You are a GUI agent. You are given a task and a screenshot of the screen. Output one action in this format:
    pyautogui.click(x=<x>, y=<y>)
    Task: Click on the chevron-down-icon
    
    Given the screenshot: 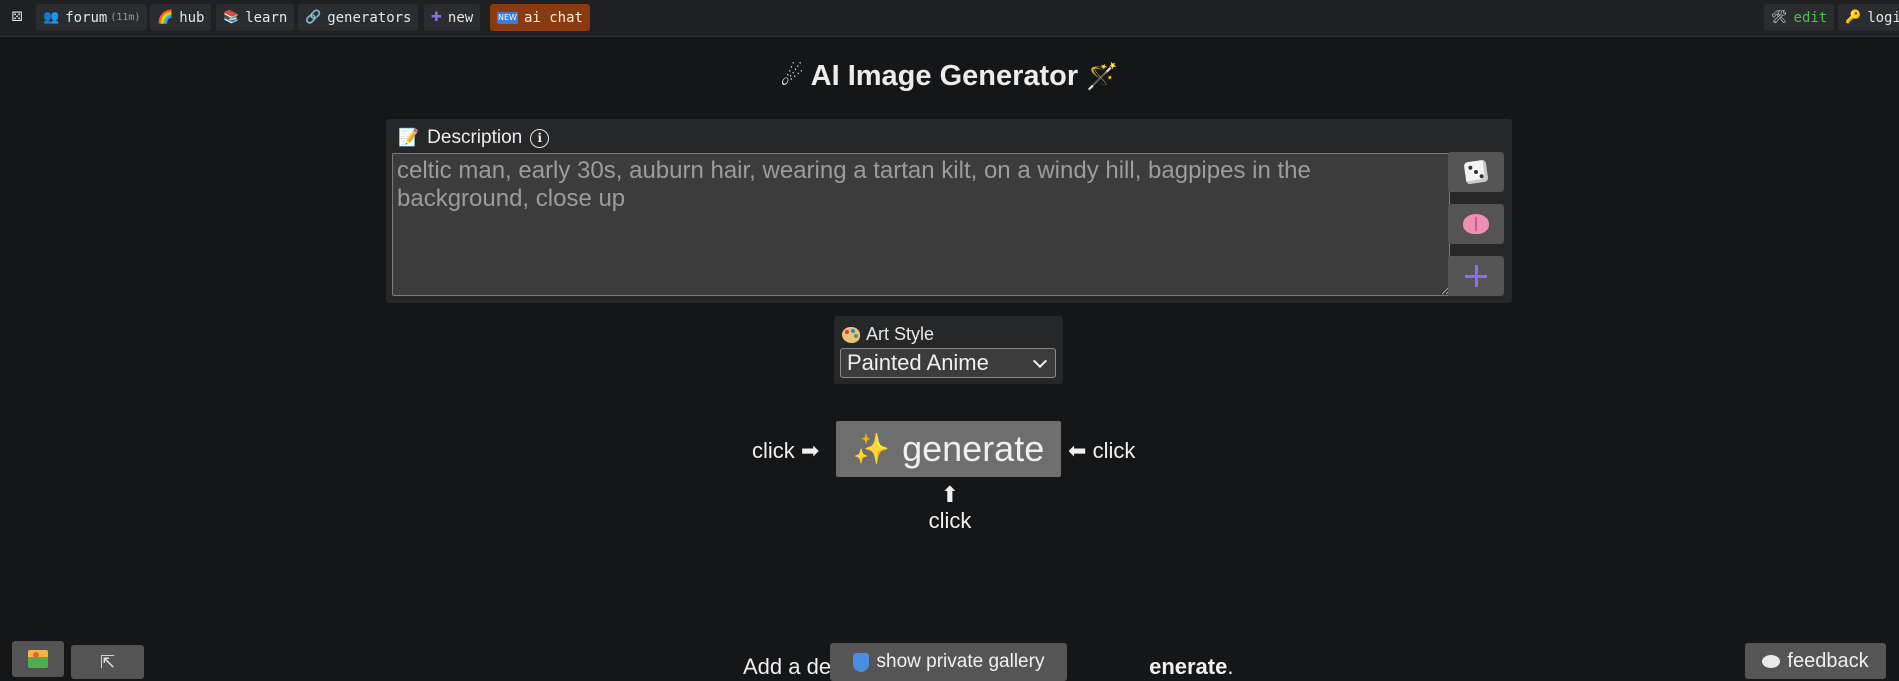 What is the action you would take?
    pyautogui.click(x=1040, y=360)
    